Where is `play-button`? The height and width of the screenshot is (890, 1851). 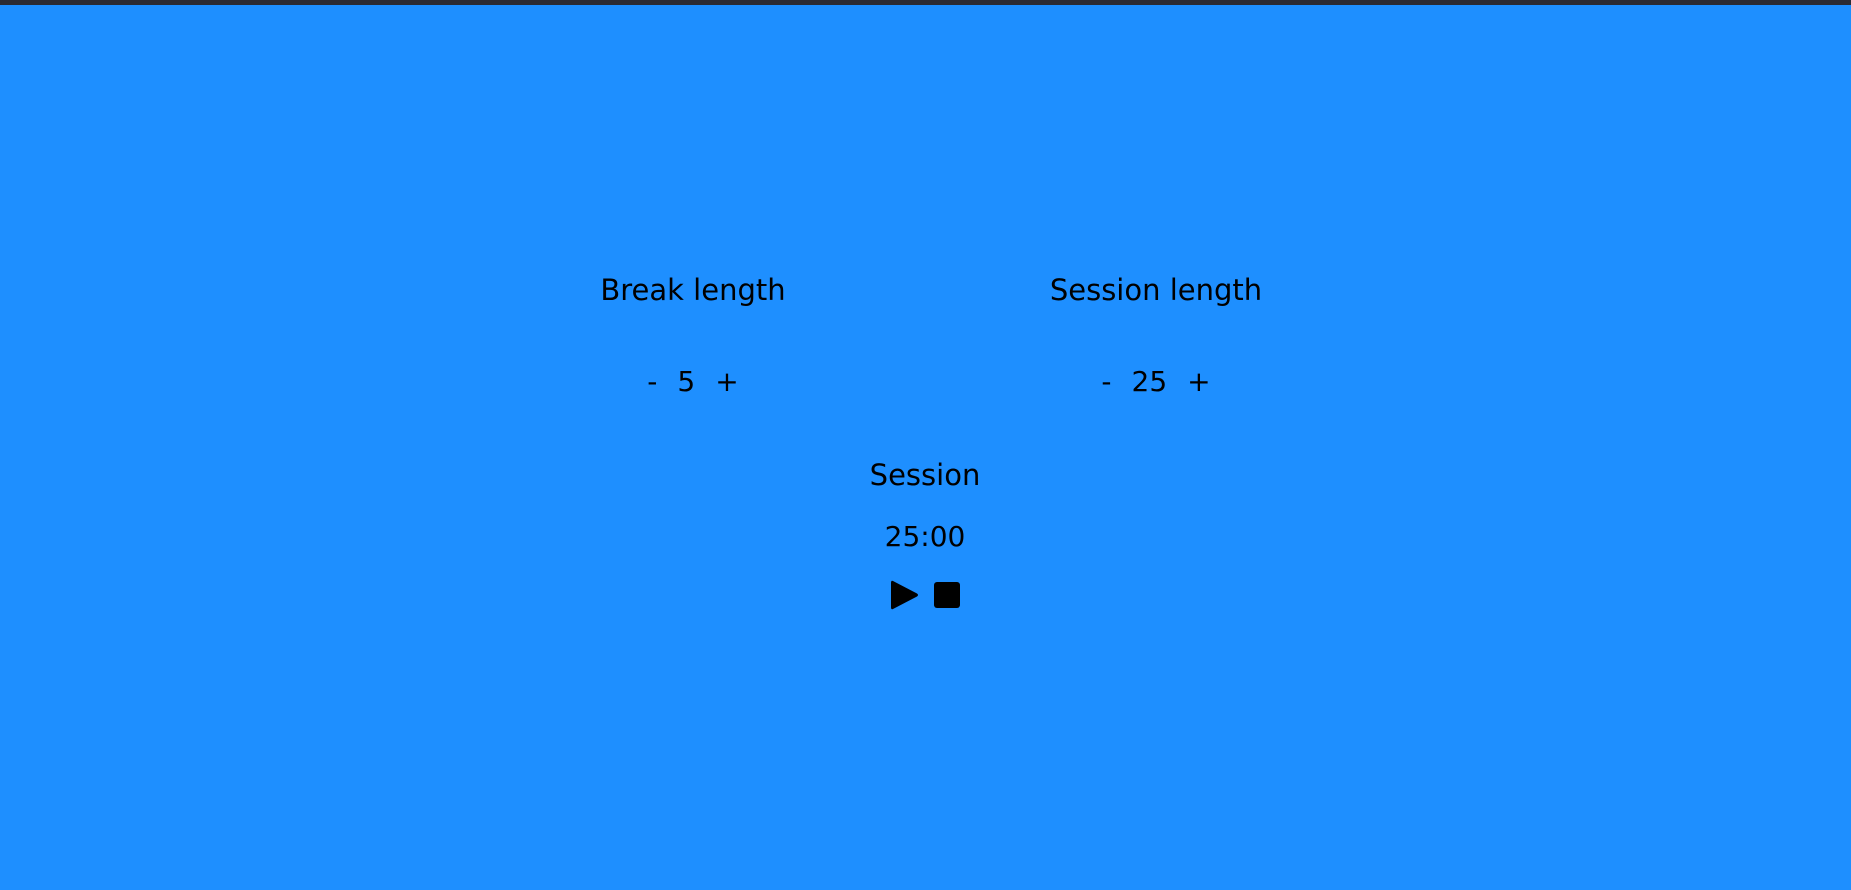 play-button is located at coordinates (904, 595).